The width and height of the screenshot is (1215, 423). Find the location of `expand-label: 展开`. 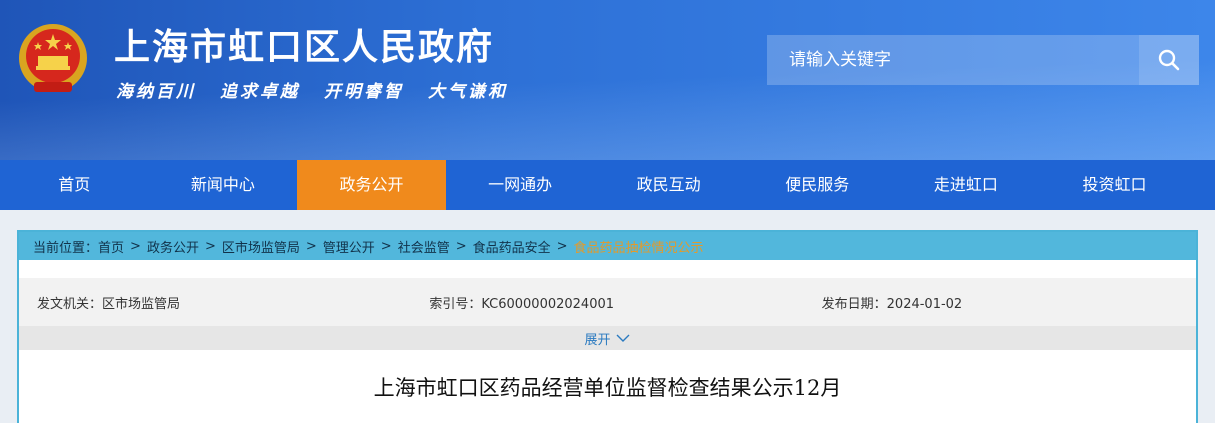

expand-label: 展开 is located at coordinates (597, 340).